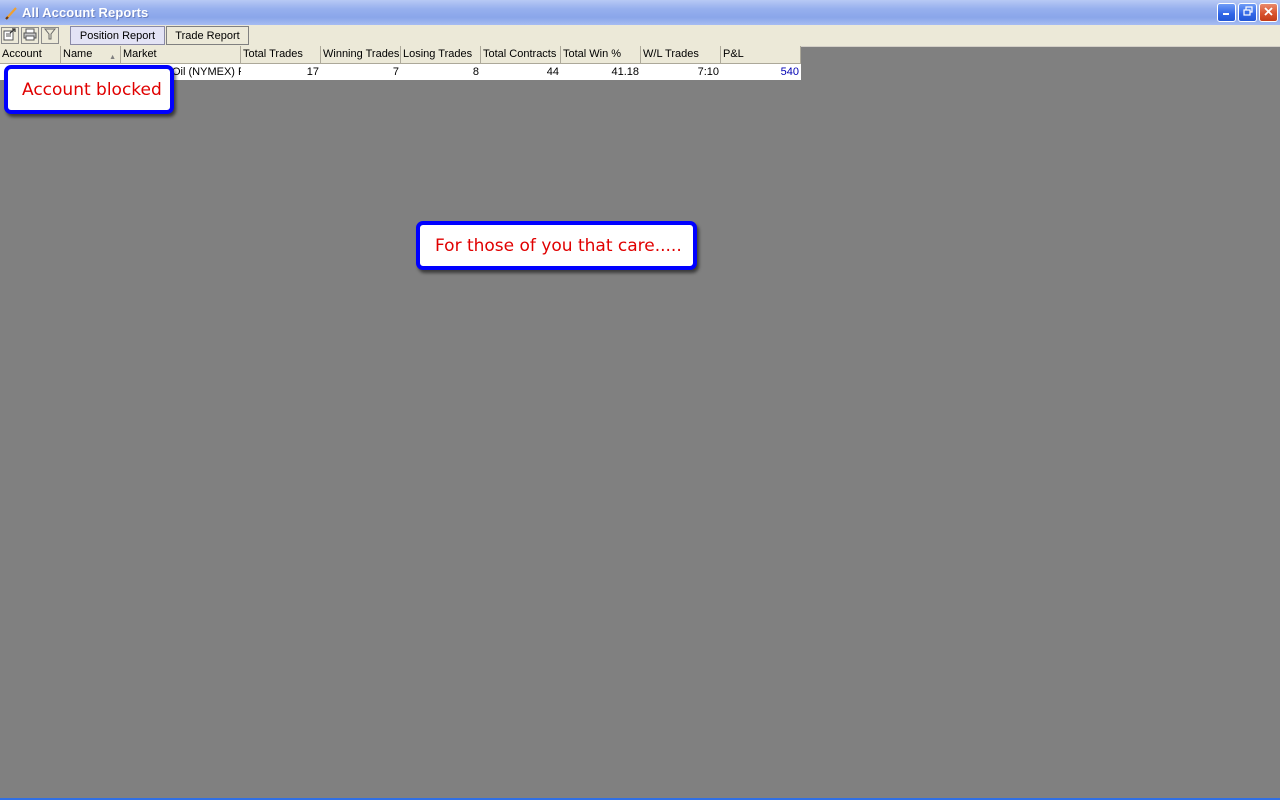  Describe the element at coordinates (78, 54) in the screenshot. I see `column-header-name-label: Name` at that location.